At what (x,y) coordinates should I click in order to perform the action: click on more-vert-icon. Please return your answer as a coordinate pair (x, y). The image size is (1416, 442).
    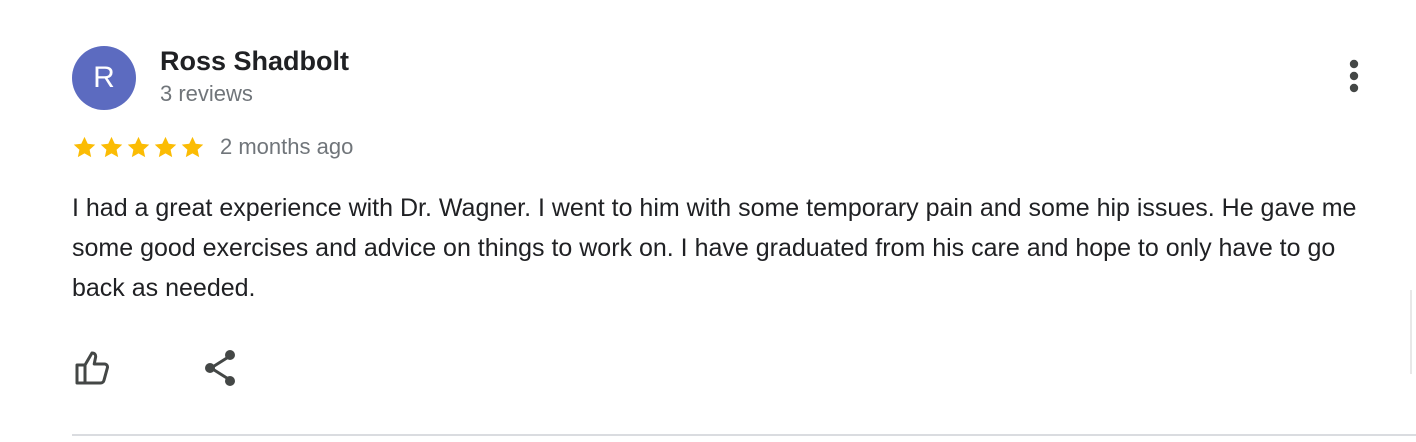
    Looking at the image, I should click on (1354, 76).